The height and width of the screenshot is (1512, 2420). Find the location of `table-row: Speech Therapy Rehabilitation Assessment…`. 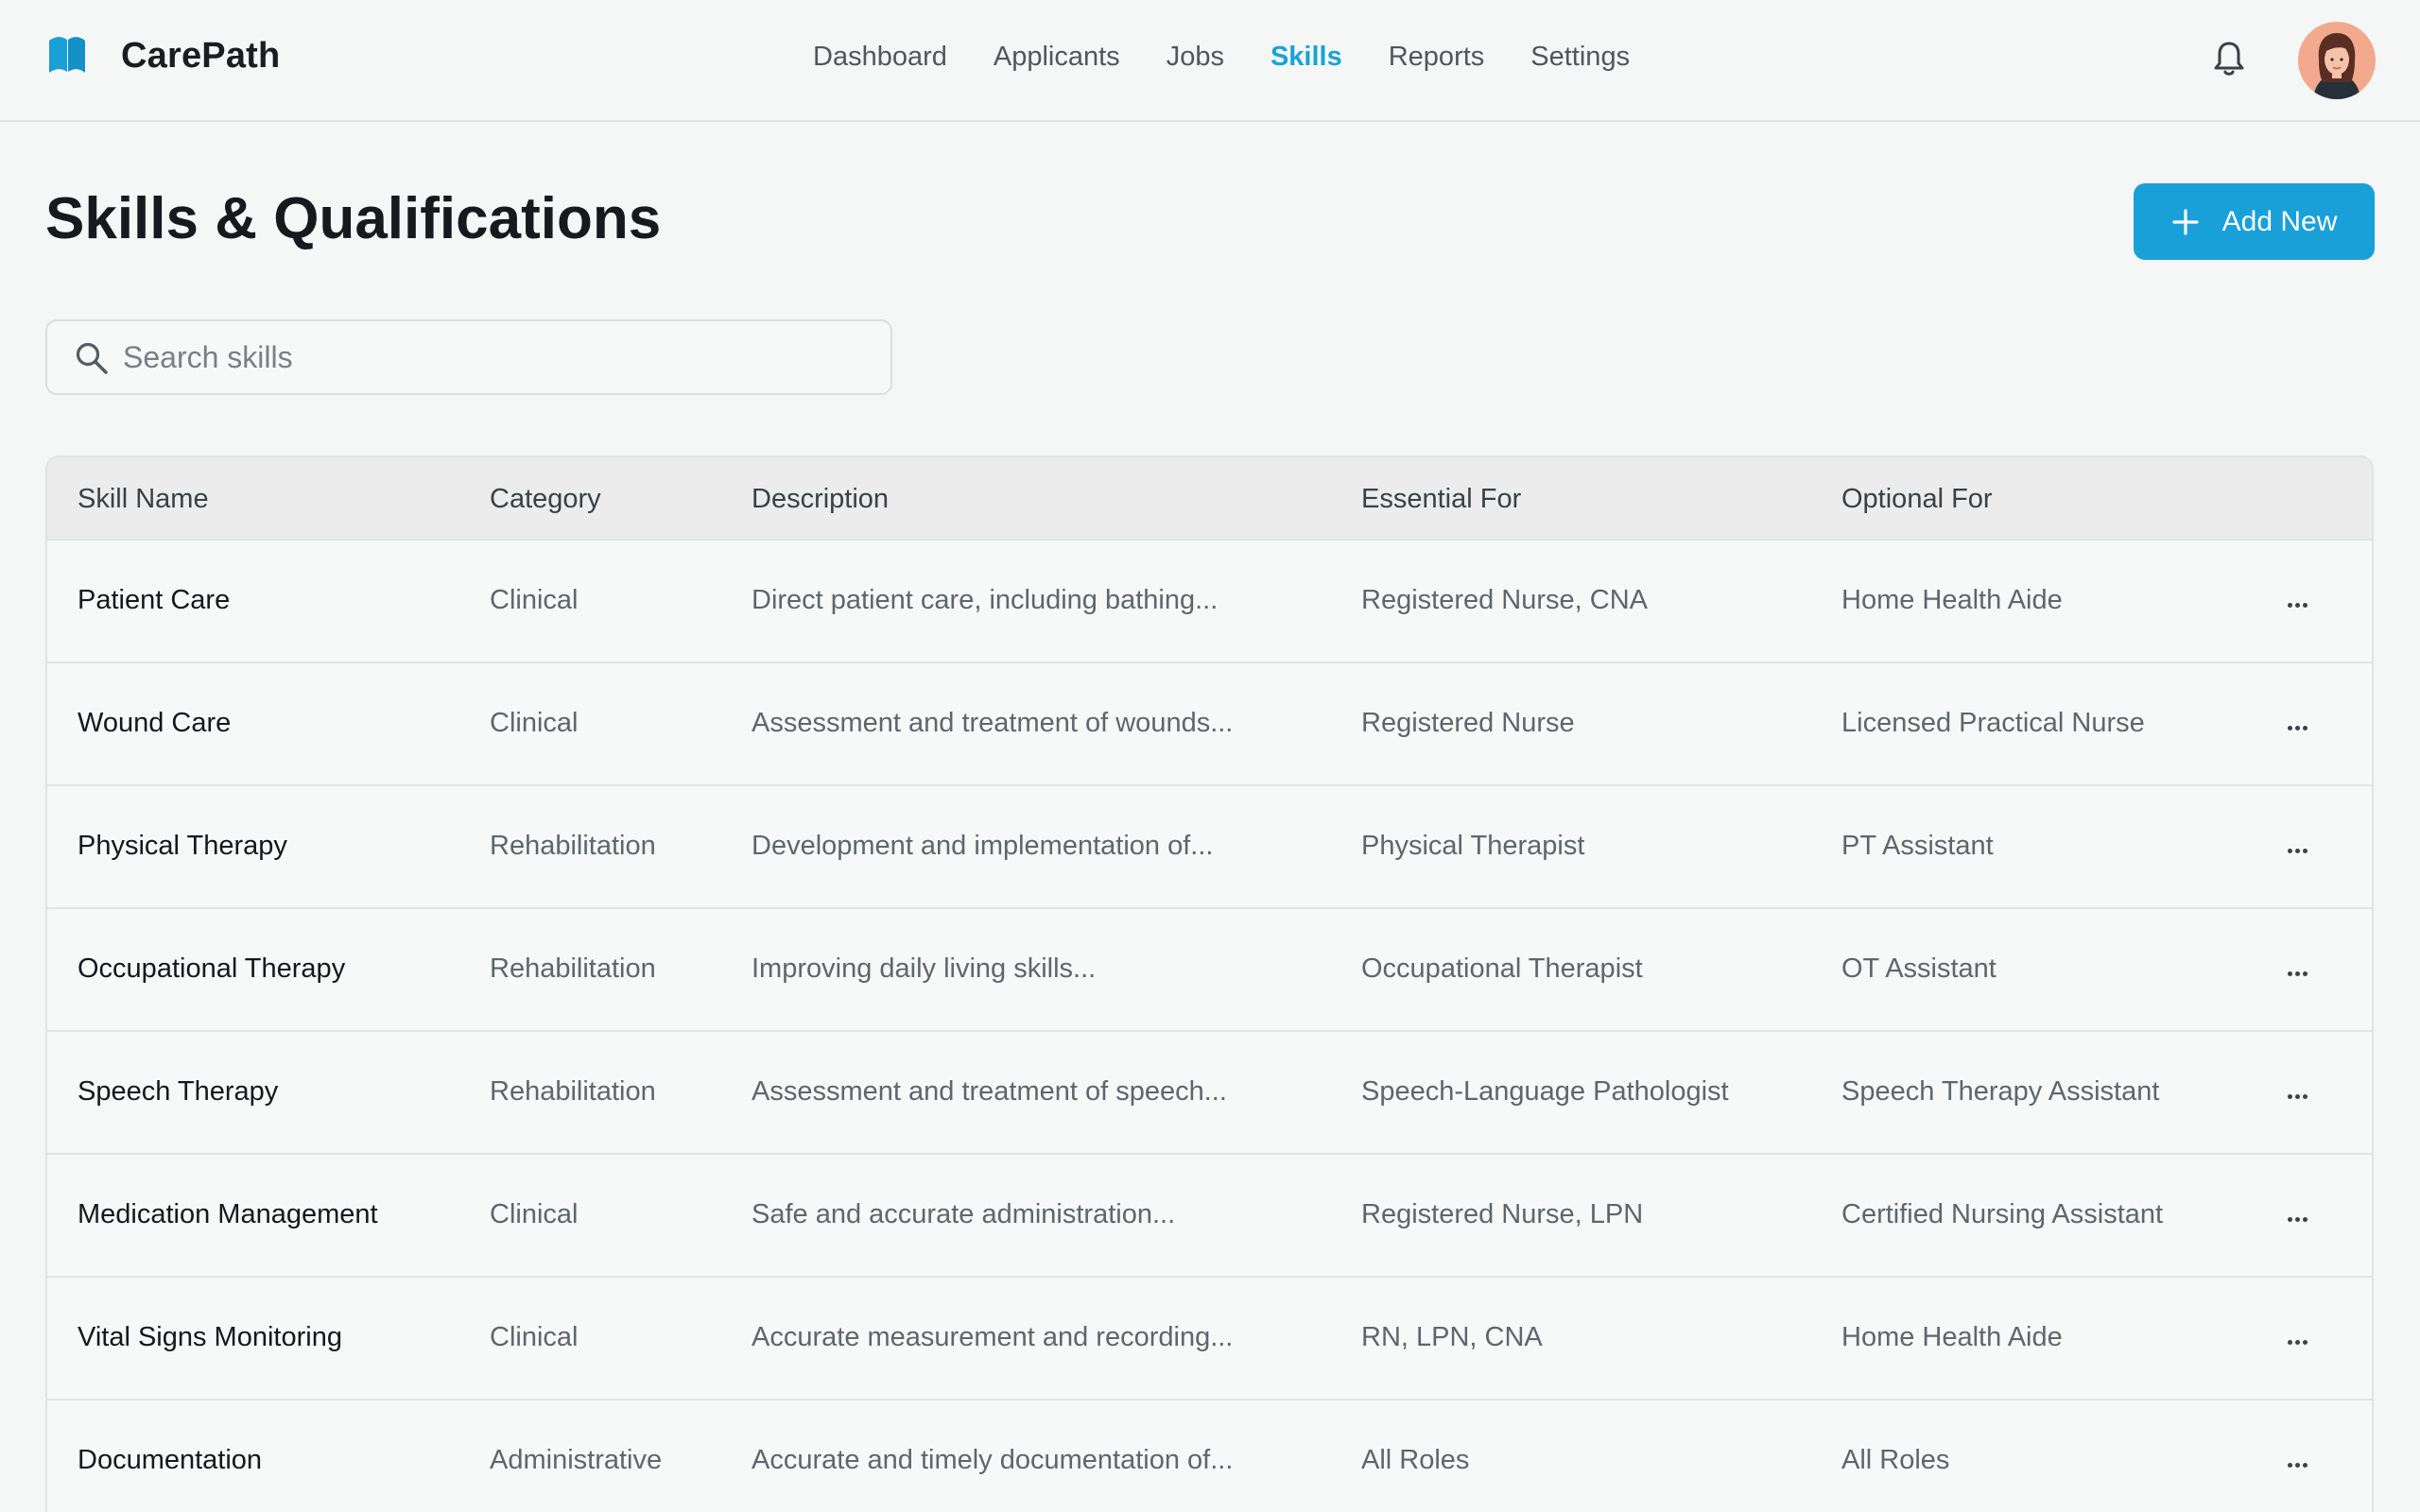

table-row: Speech Therapy Rehabilitation Assessment… is located at coordinates (1210, 1093).